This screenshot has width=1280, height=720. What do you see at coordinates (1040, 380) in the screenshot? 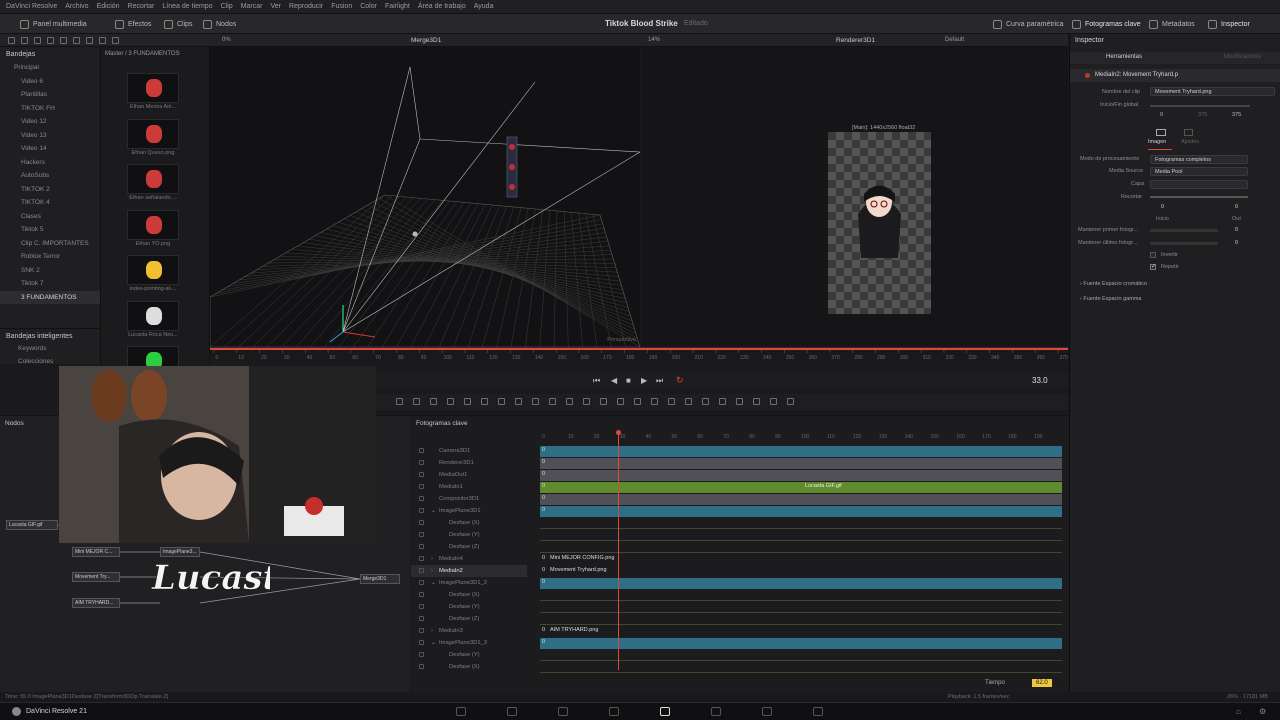
I see `current-frame: 33.0` at bounding box center [1040, 380].